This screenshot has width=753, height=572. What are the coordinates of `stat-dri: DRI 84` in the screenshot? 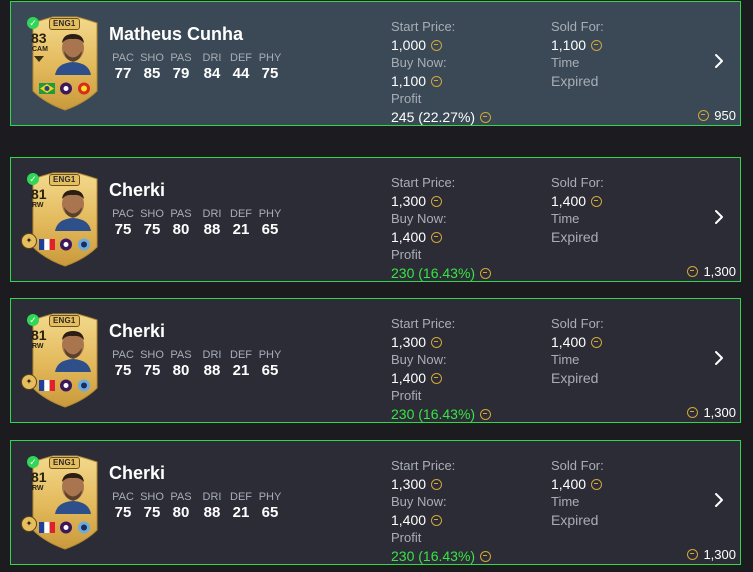 It's located at (212, 67).